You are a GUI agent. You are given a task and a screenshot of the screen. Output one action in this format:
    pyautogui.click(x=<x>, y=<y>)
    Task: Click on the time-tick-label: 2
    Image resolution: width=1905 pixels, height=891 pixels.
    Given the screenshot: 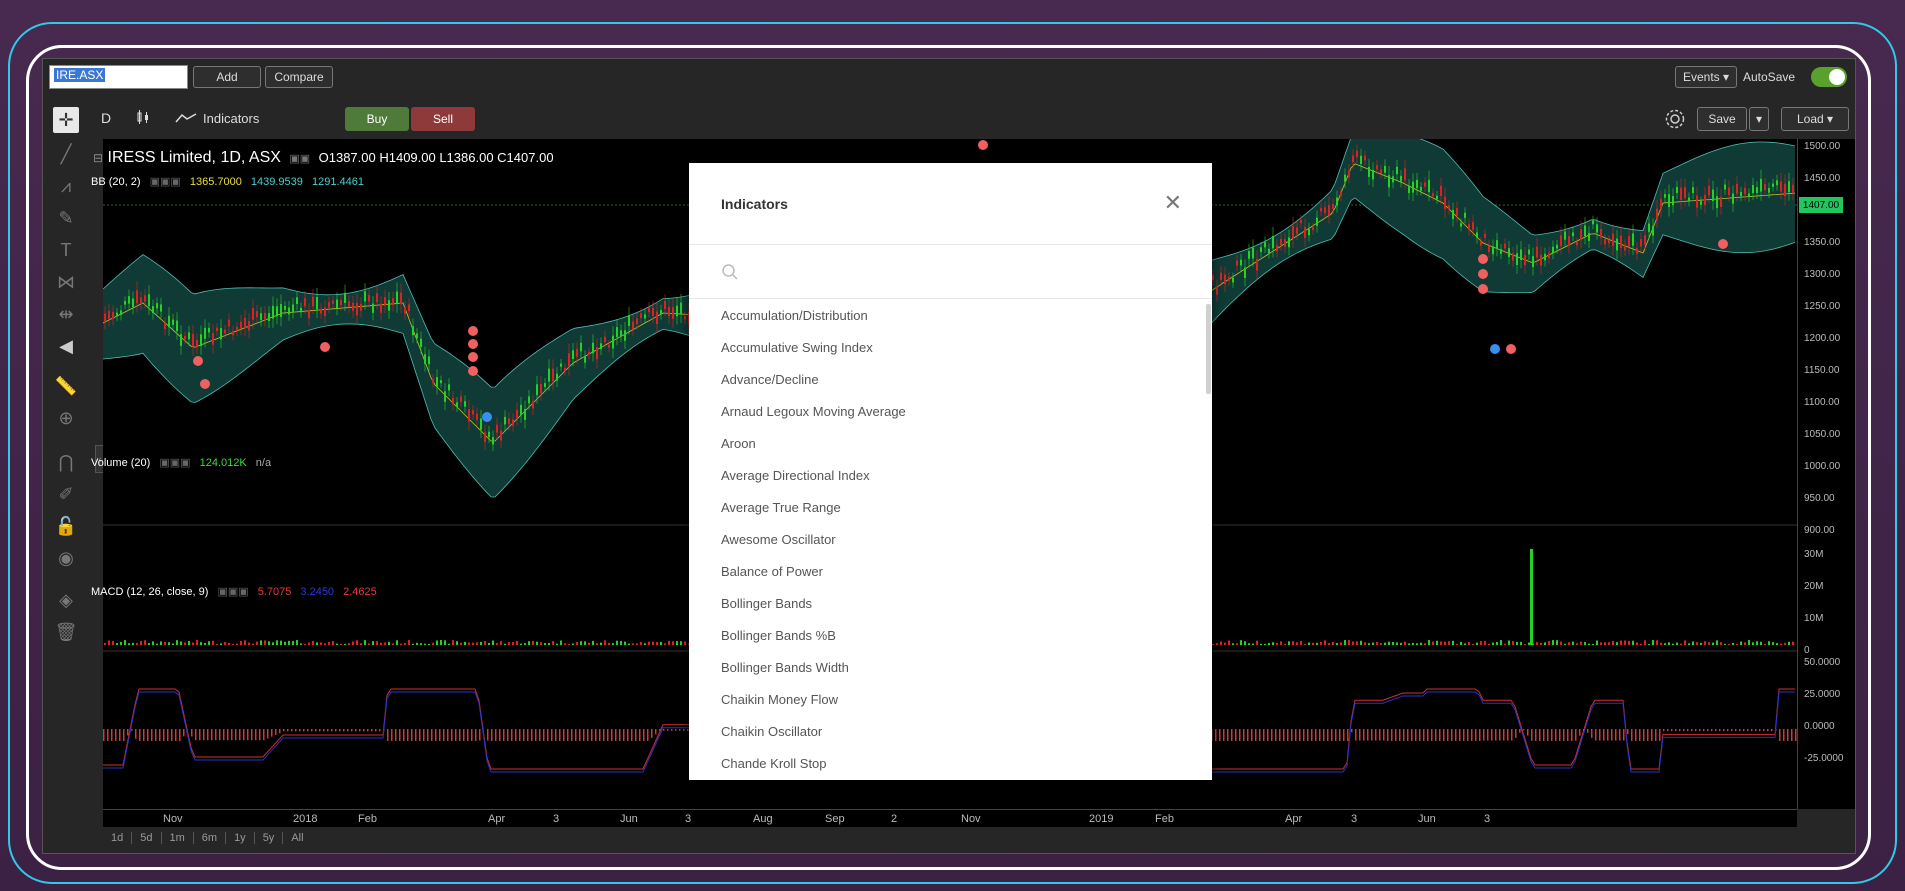 What is the action you would take?
    pyautogui.click(x=894, y=819)
    